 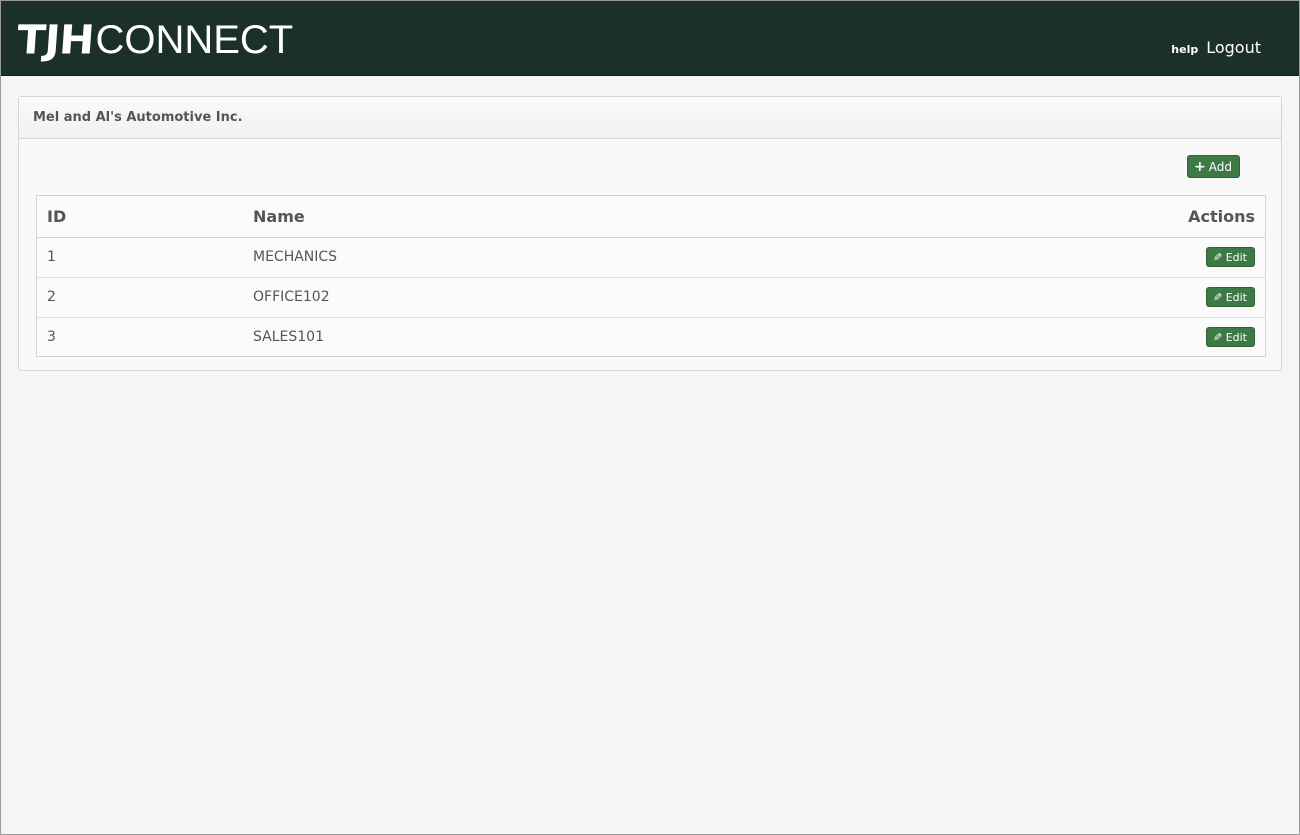 What do you see at coordinates (140, 296) in the screenshot?
I see `row-id-cell: 2` at bounding box center [140, 296].